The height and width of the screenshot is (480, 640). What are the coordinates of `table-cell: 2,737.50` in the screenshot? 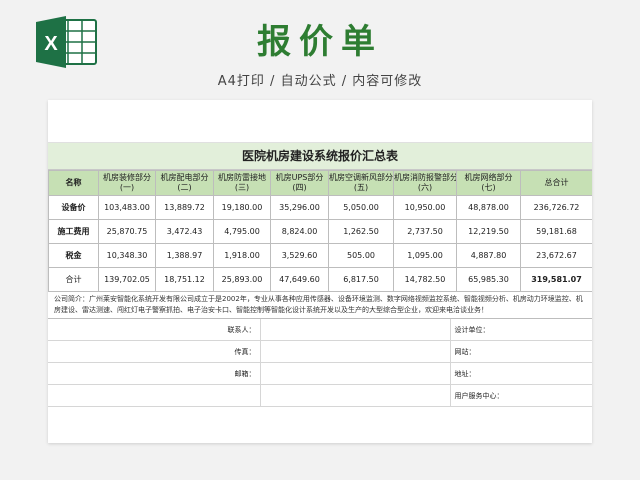 It's located at (425, 231).